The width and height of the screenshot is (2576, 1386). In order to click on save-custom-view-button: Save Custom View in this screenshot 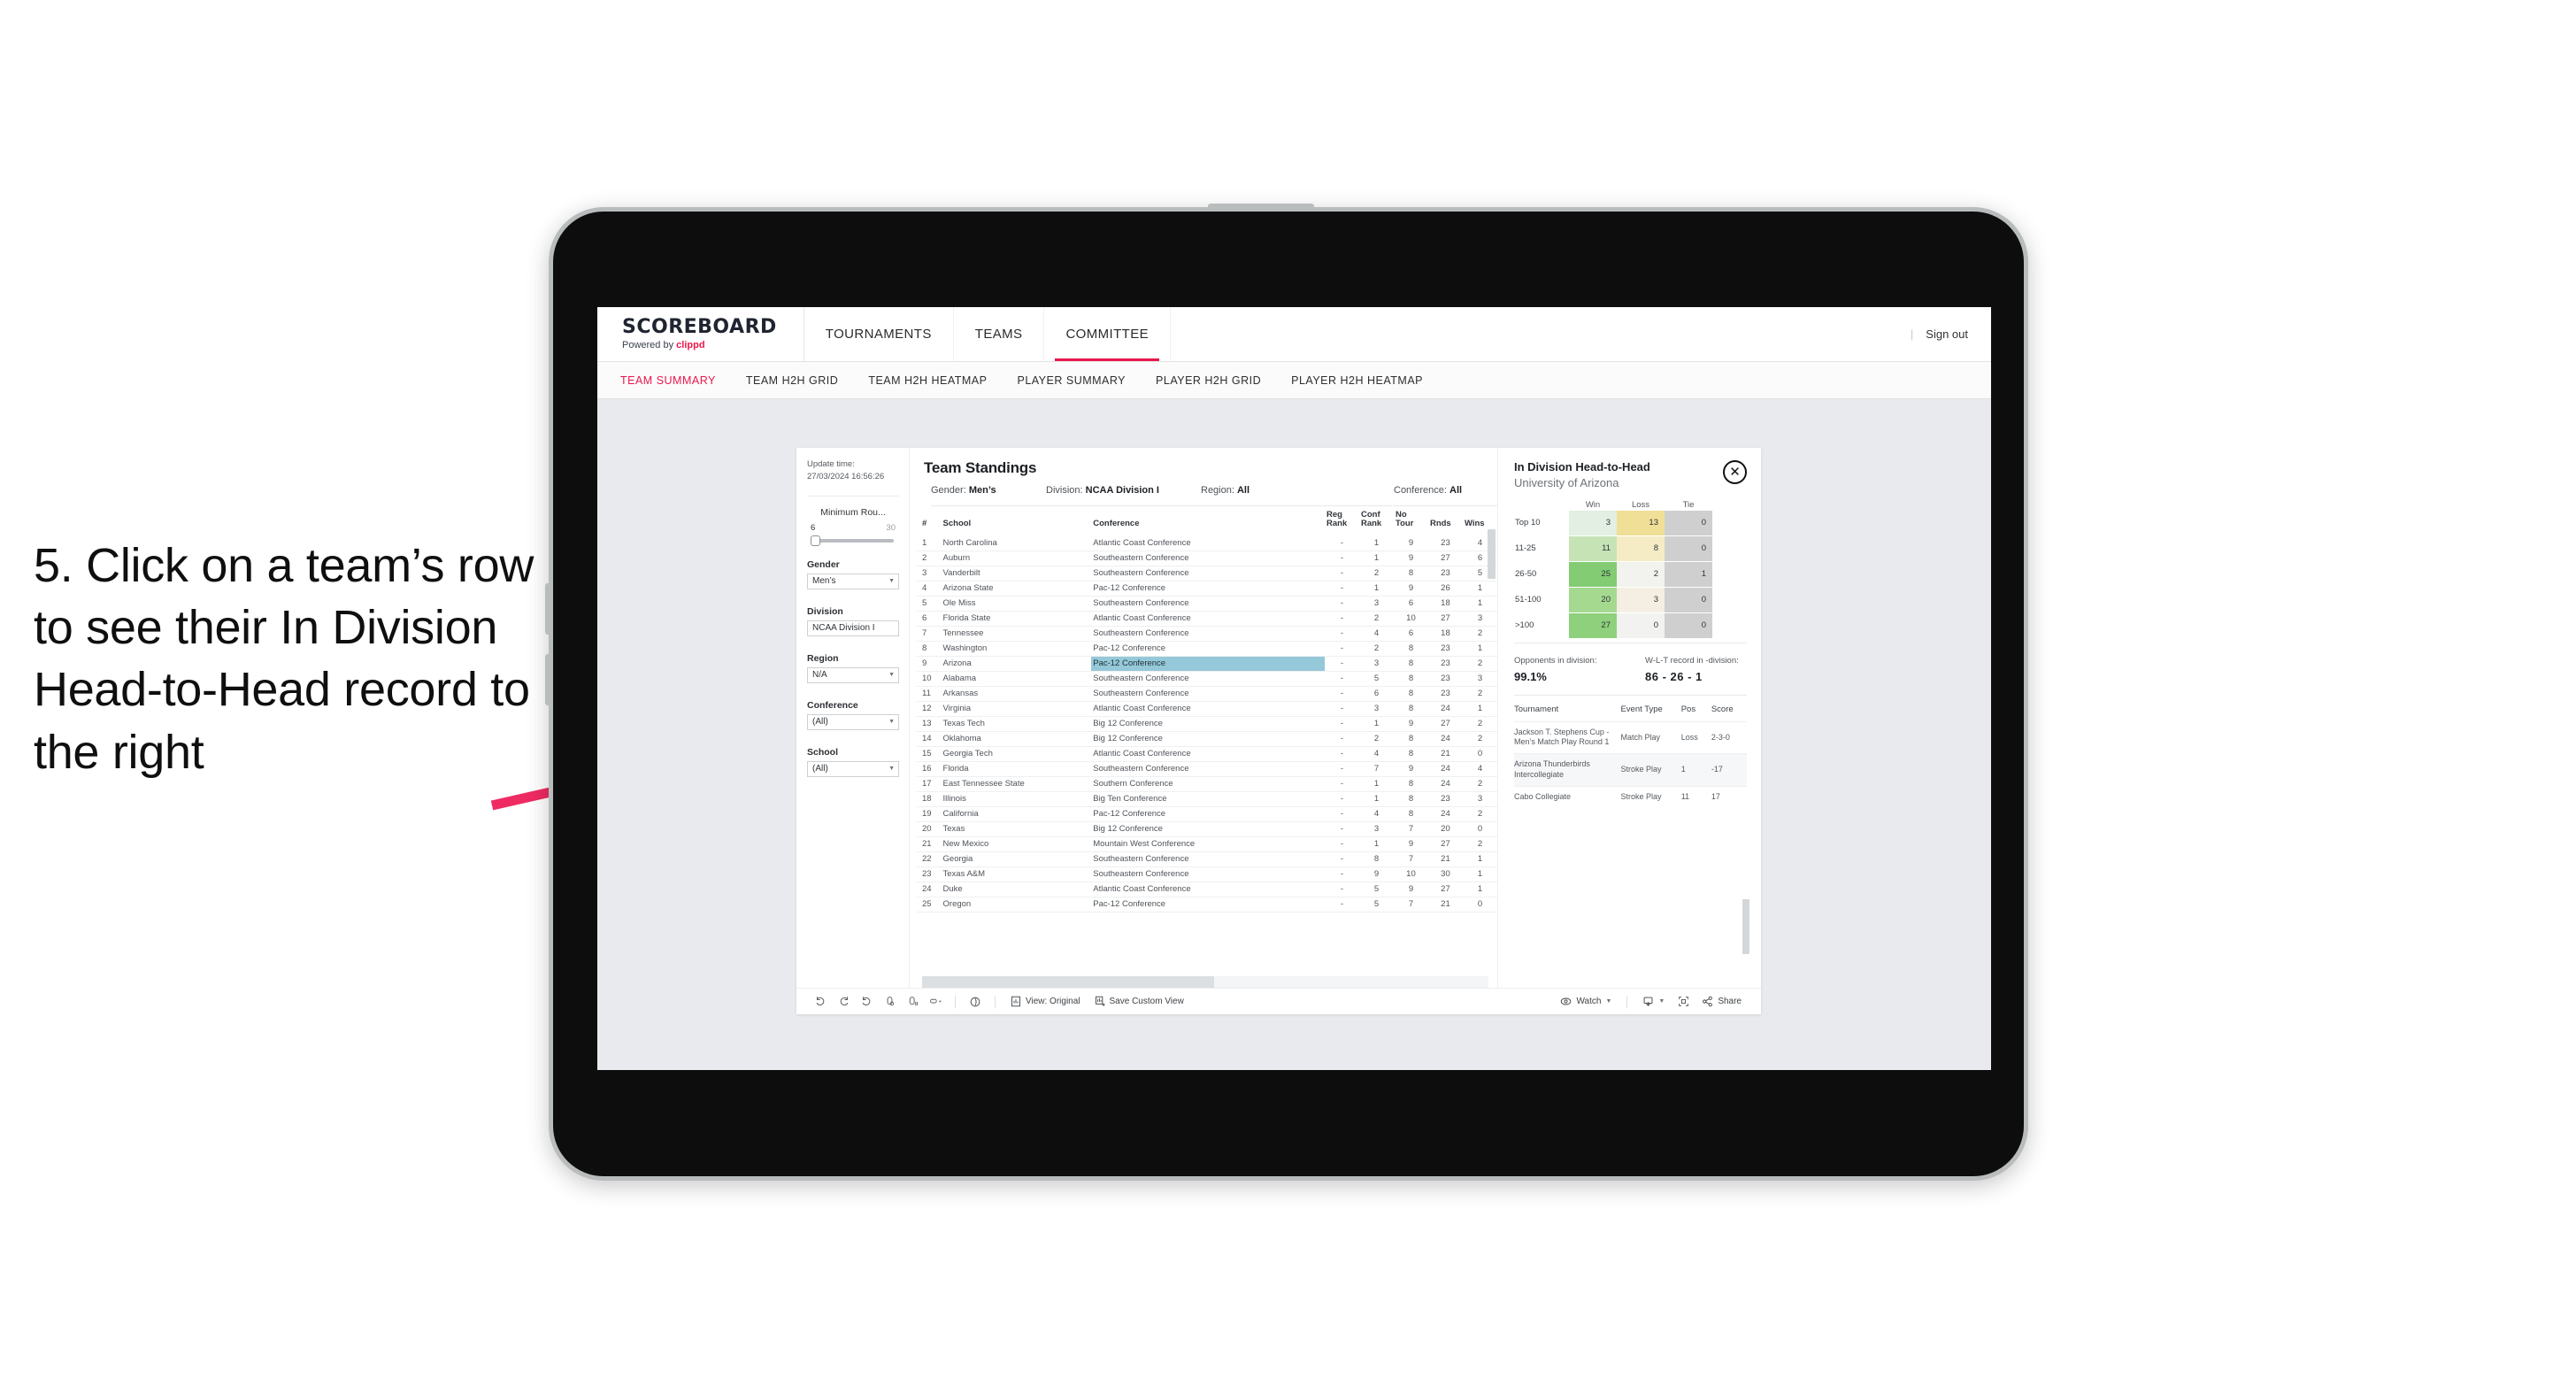, I will do `click(1139, 1001)`.